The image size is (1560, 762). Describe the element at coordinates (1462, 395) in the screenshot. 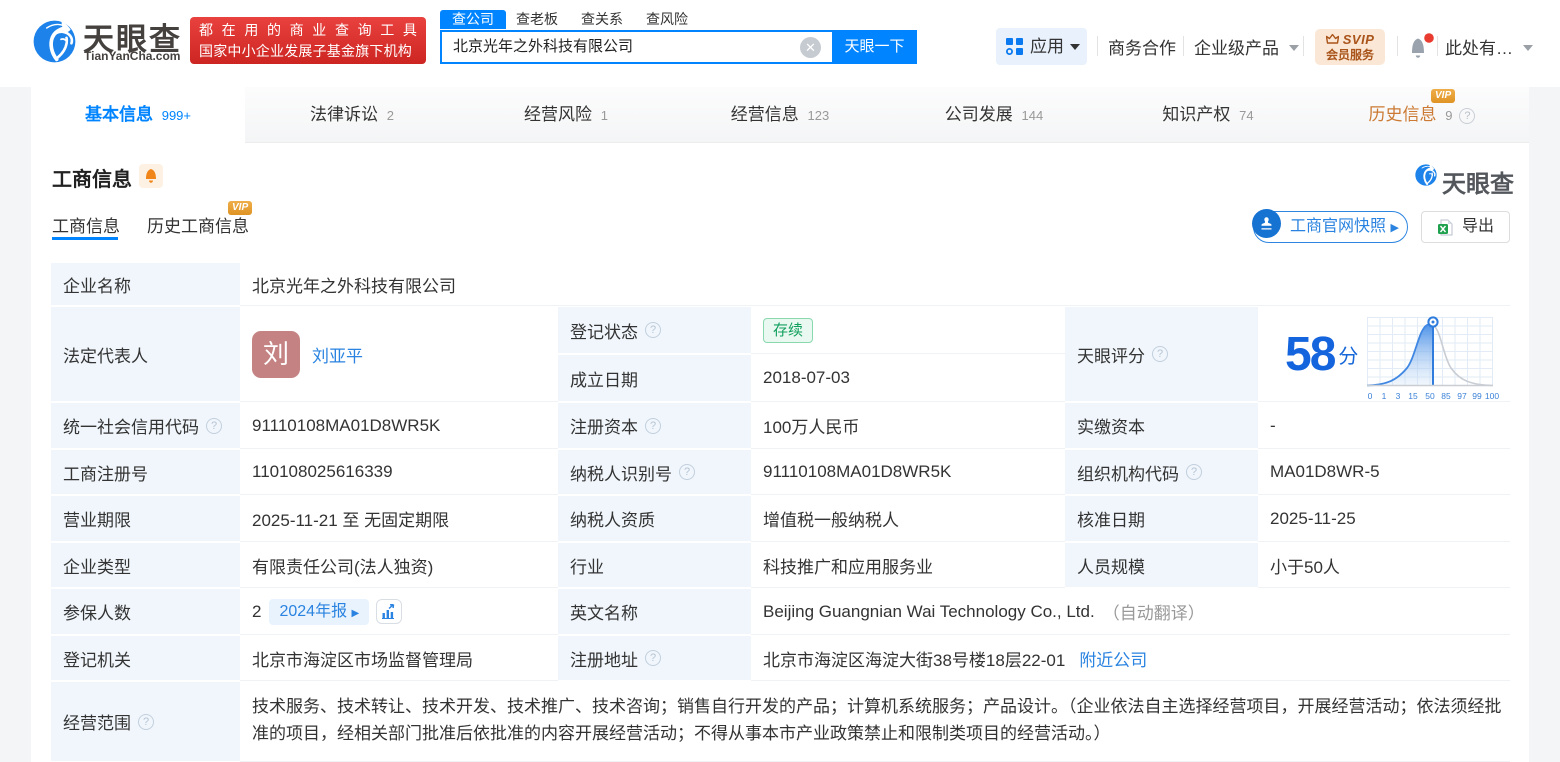

I see `svg-text: 97` at that location.